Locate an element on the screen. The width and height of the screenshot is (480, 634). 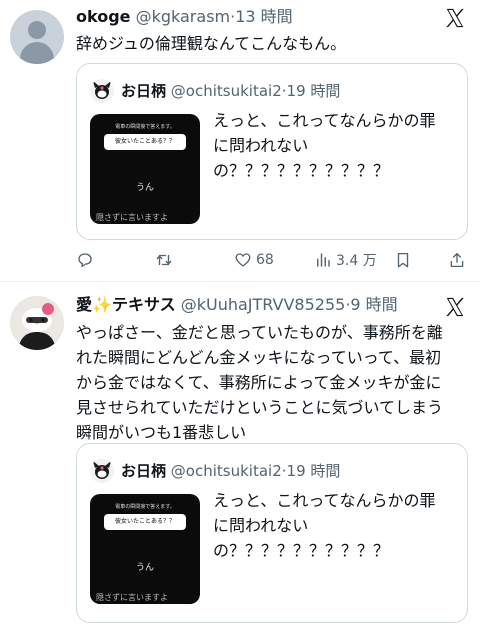
reply-icon is located at coordinates (85, 260).